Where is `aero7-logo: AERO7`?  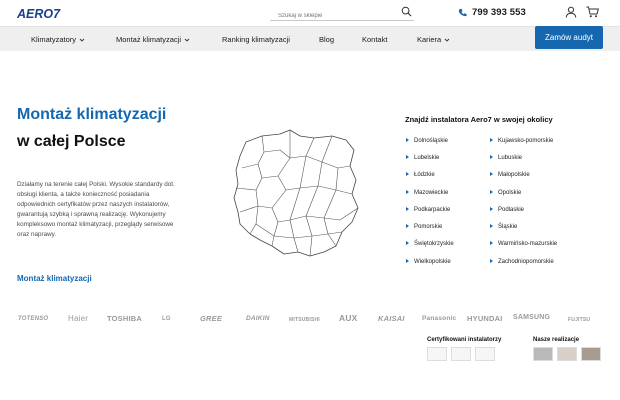
aero7-logo: AERO7 is located at coordinates (40, 13).